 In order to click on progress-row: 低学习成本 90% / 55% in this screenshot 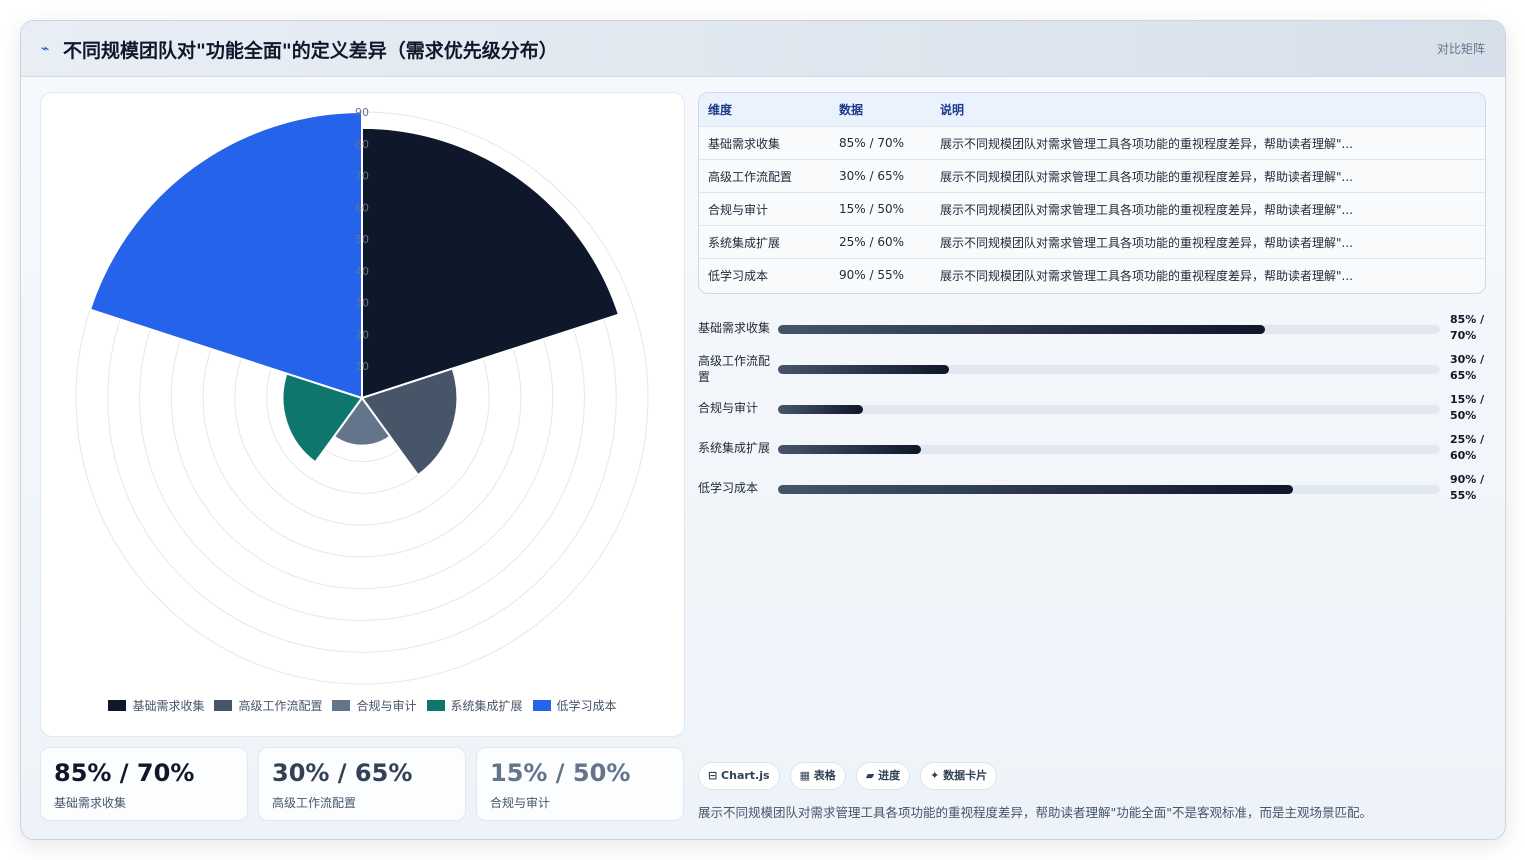, I will do `click(1093, 489)`.